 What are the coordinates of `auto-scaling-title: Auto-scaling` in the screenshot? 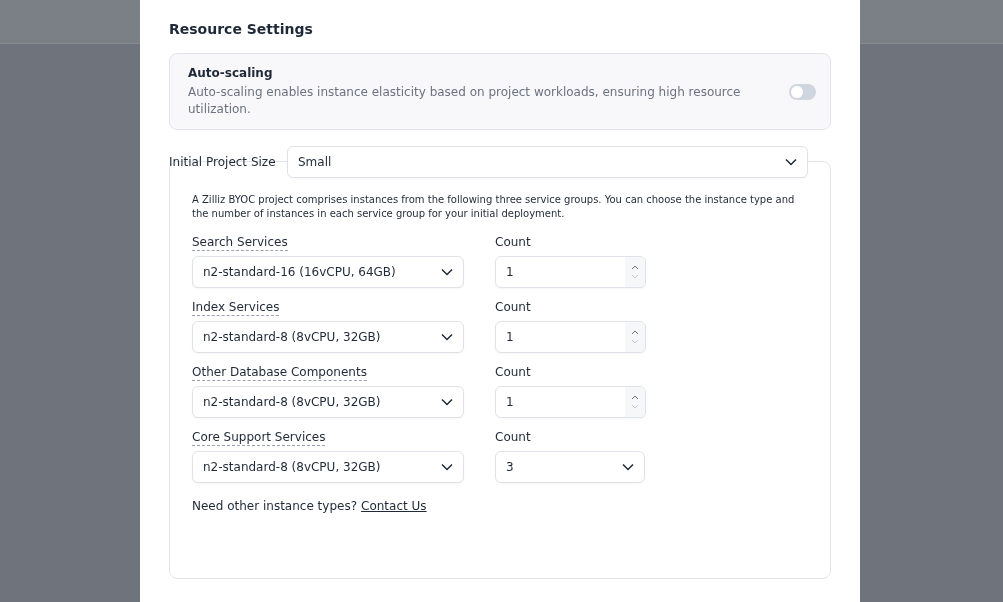 It's located at (231, 73).